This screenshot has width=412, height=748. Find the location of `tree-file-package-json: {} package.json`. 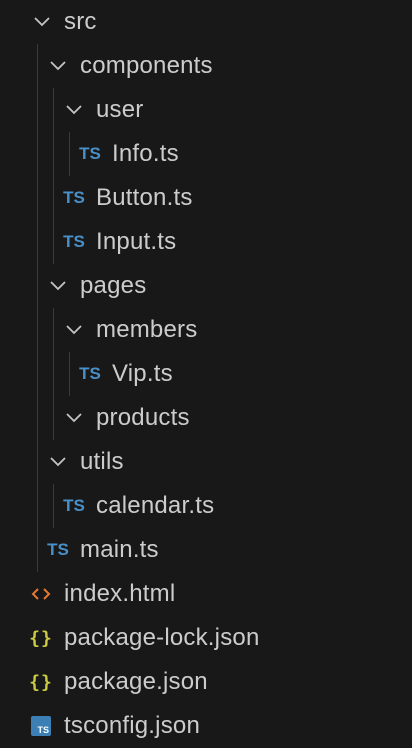

tree-file-package-json: {} package.json is located at coordinates (206, 682).